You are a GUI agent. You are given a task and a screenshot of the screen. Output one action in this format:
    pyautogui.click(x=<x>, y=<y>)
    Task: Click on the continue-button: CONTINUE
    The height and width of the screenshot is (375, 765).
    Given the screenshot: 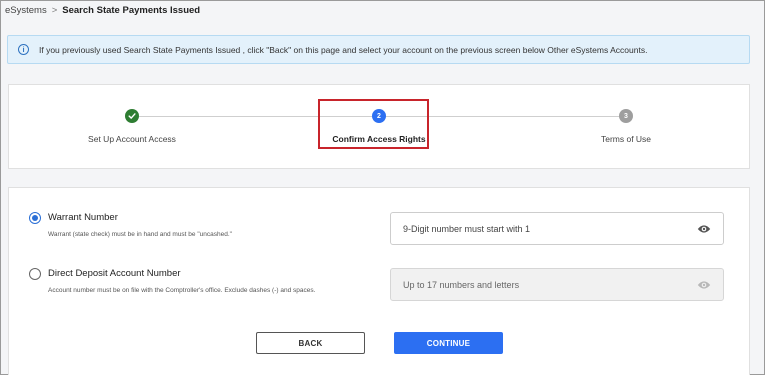 What is the action you would take?
    pyautogui.click(x=448, y=343)
    